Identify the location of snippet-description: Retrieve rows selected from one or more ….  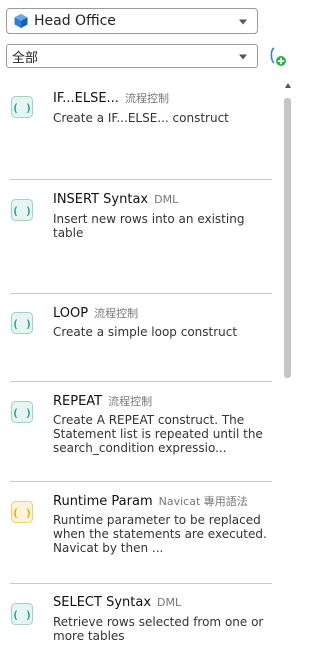
(158, 629).